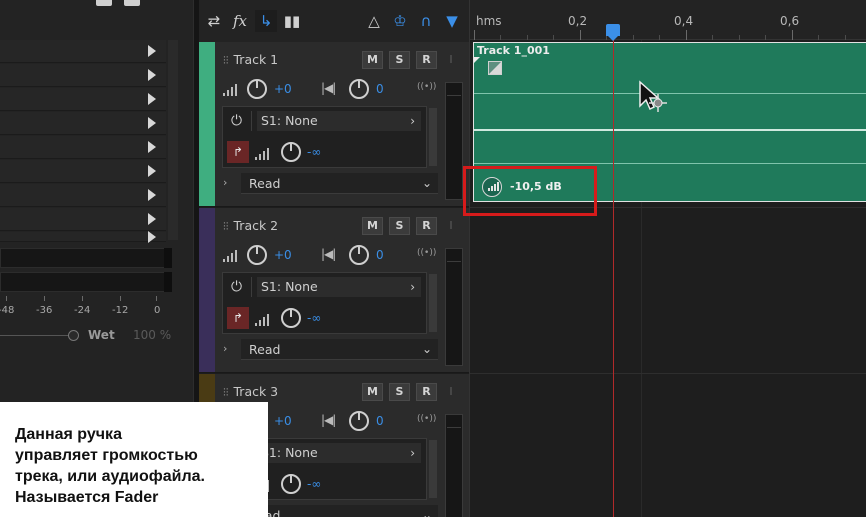 This screenshot has height=517, width=866. I want to click on time-ruler: hms 0,2 0,4 0,6, so click(668, 20).